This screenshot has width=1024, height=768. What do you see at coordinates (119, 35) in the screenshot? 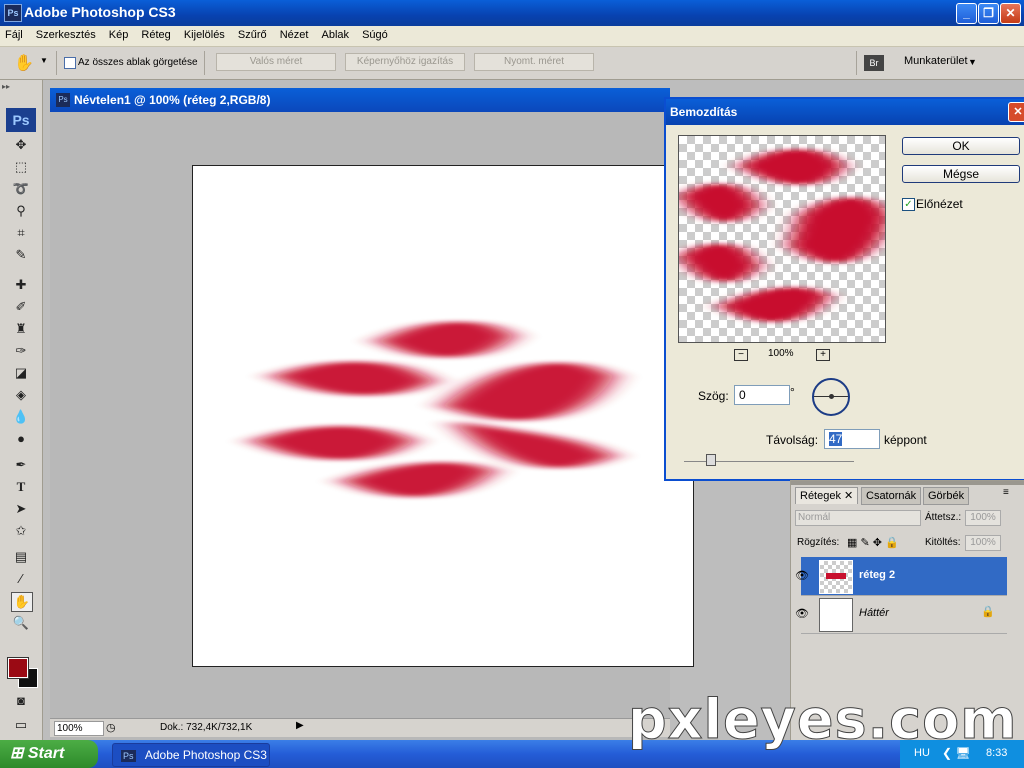
I see `menu-image: Kép` at bounding box center [119, 35].